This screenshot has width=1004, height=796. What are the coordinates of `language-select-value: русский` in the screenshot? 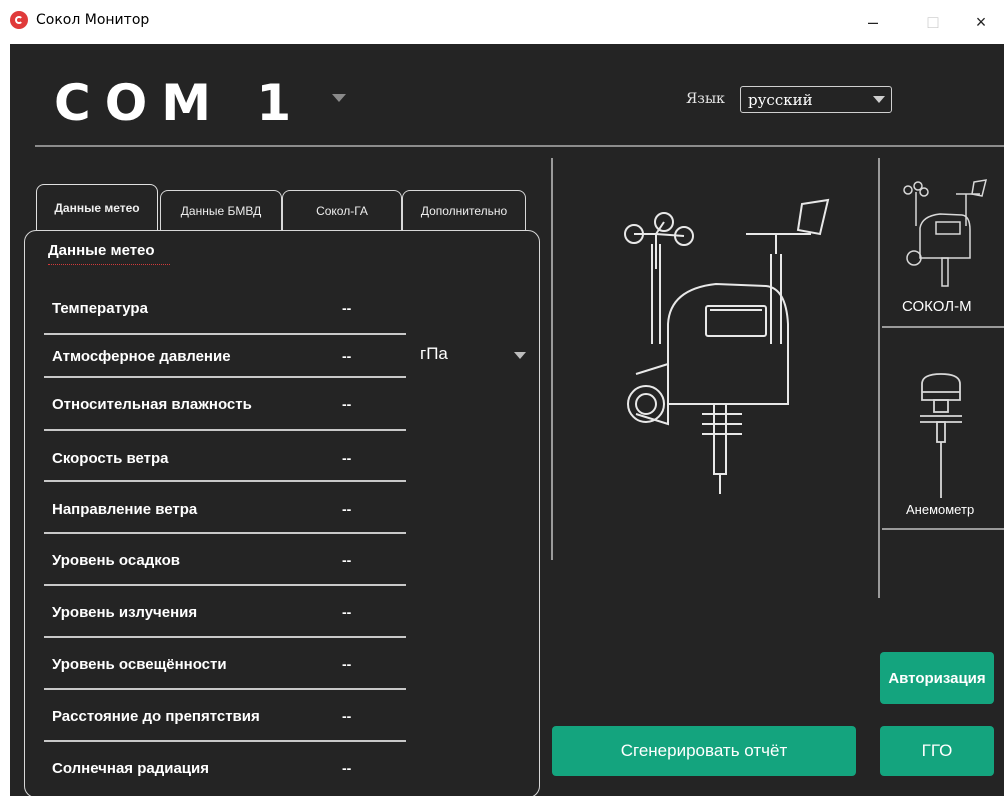 It's located at (780, 100).